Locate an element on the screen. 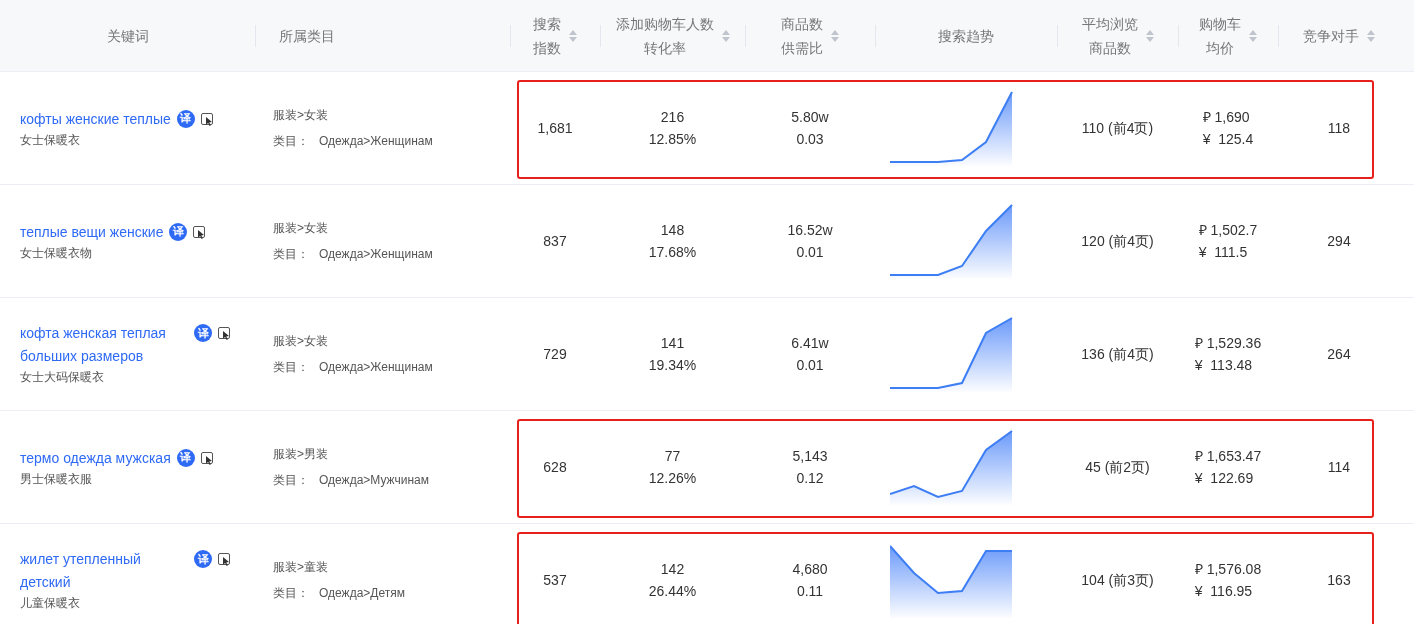  avg-browse-count: 104 (前3页) is located at coordinates (1117, 580).